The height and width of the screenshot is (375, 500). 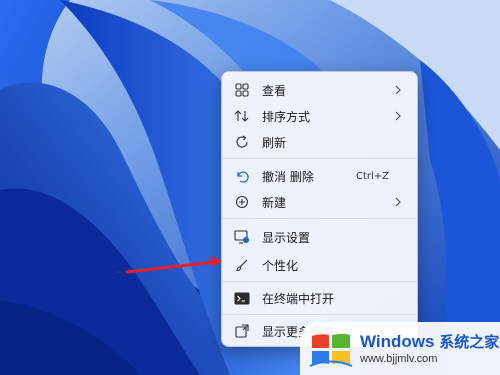 I want to click on more-options-icon, so click(x=242, y=331).